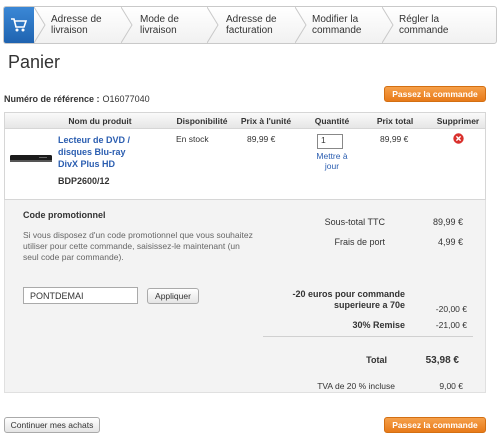  I want to click on header-total: Prix total, so click(395, 121).